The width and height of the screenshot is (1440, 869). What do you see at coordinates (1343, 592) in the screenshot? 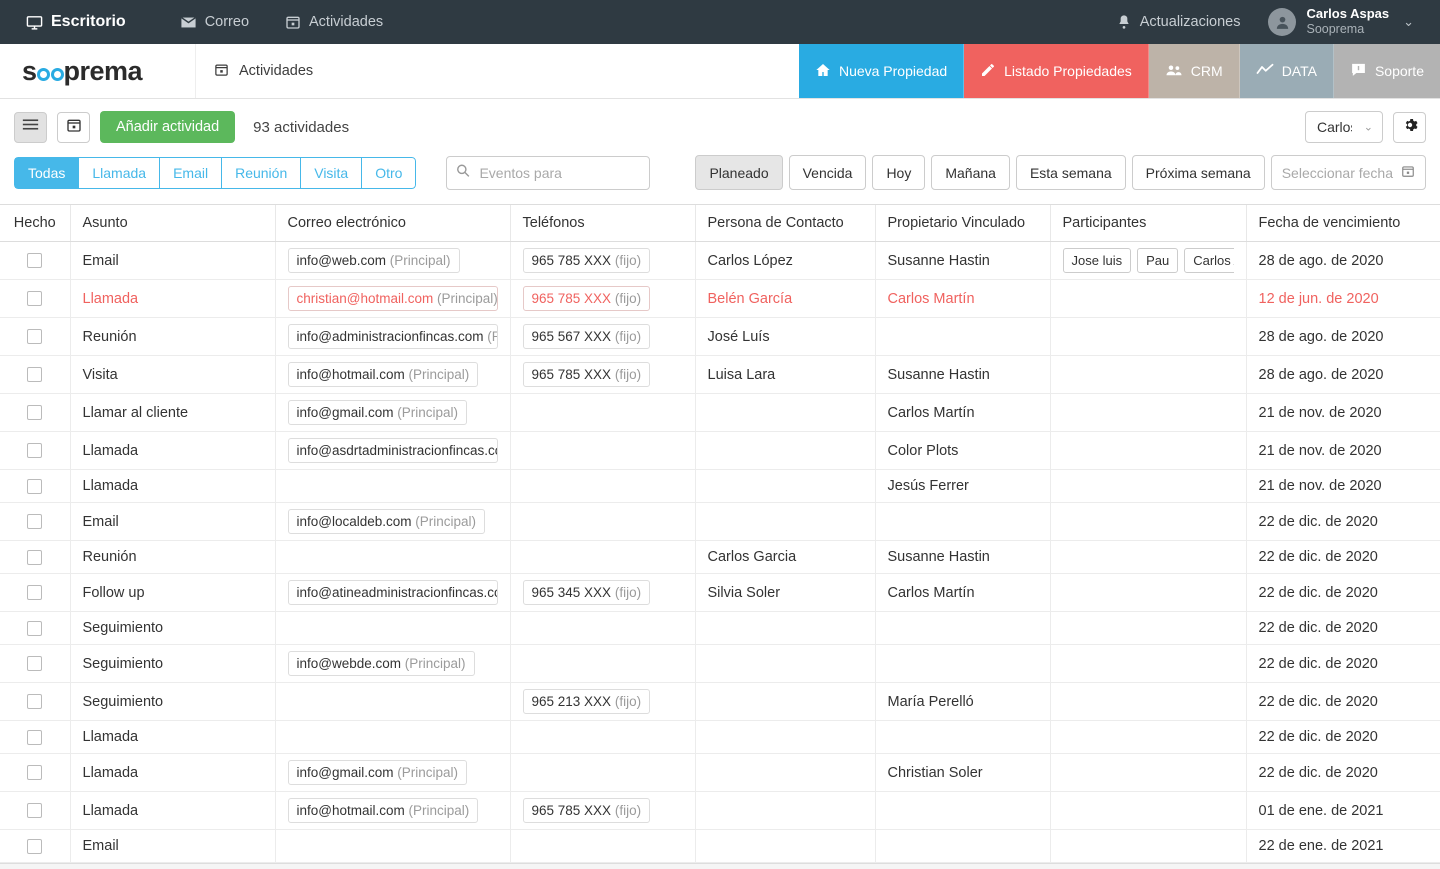
I see `cell-fecha-de-vencimiento: 22 de dic. de 2020` at bounding box center [1343, 592].